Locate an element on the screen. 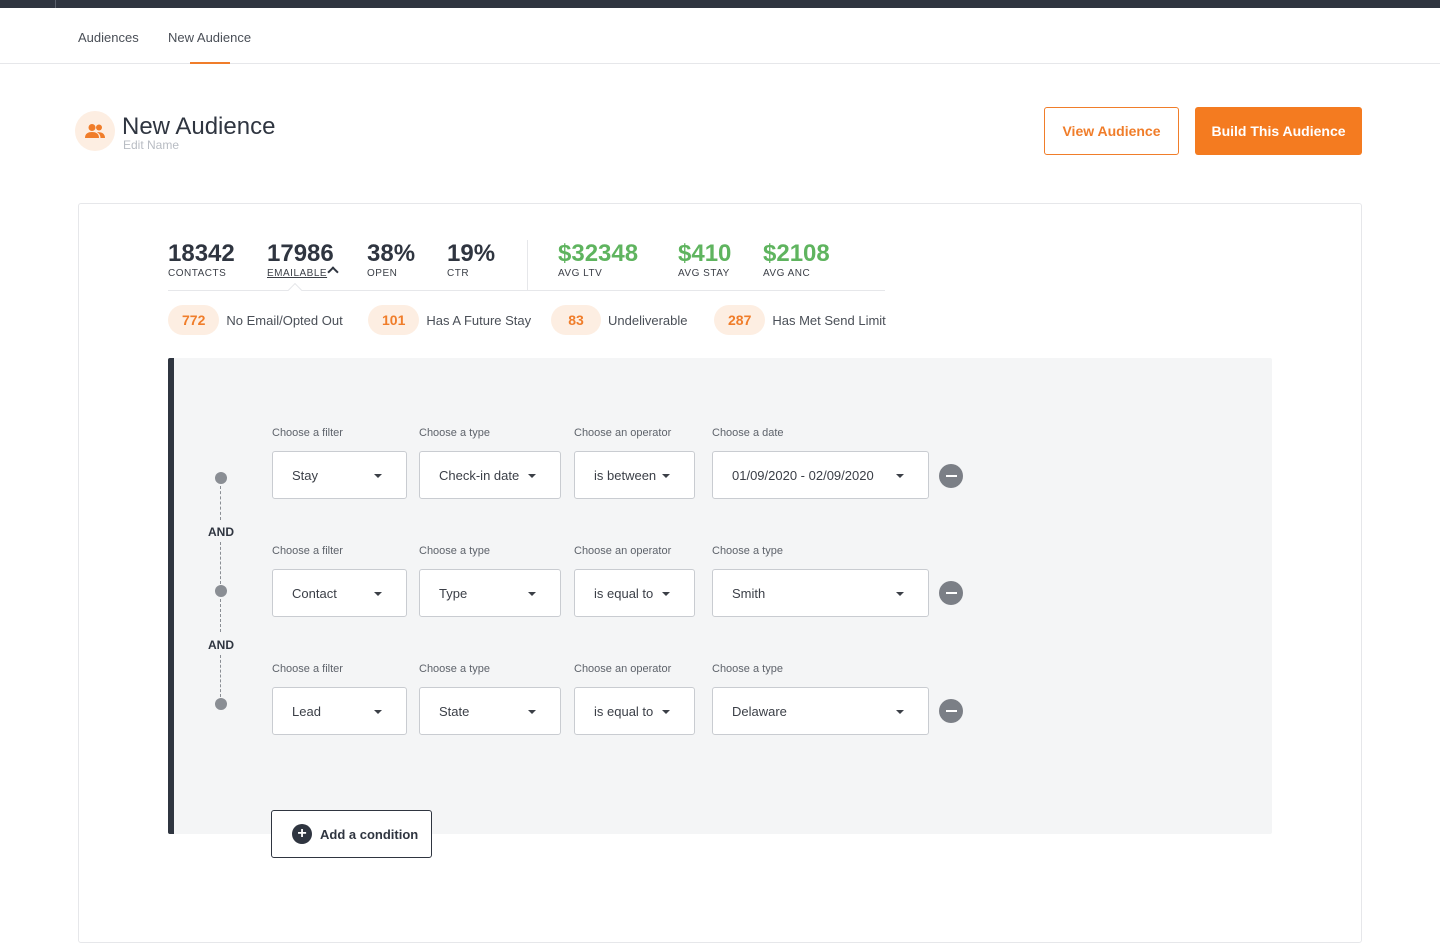 This screenshot has height=943, width=1440. filter-select: Stay is located at coordinates (339, 475).